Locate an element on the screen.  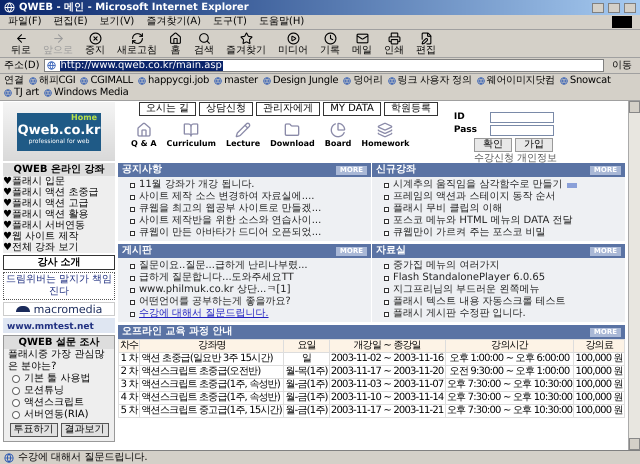
post-title: 플래시 게시판 수정판 입니다. is located at coordinates (459, 314).